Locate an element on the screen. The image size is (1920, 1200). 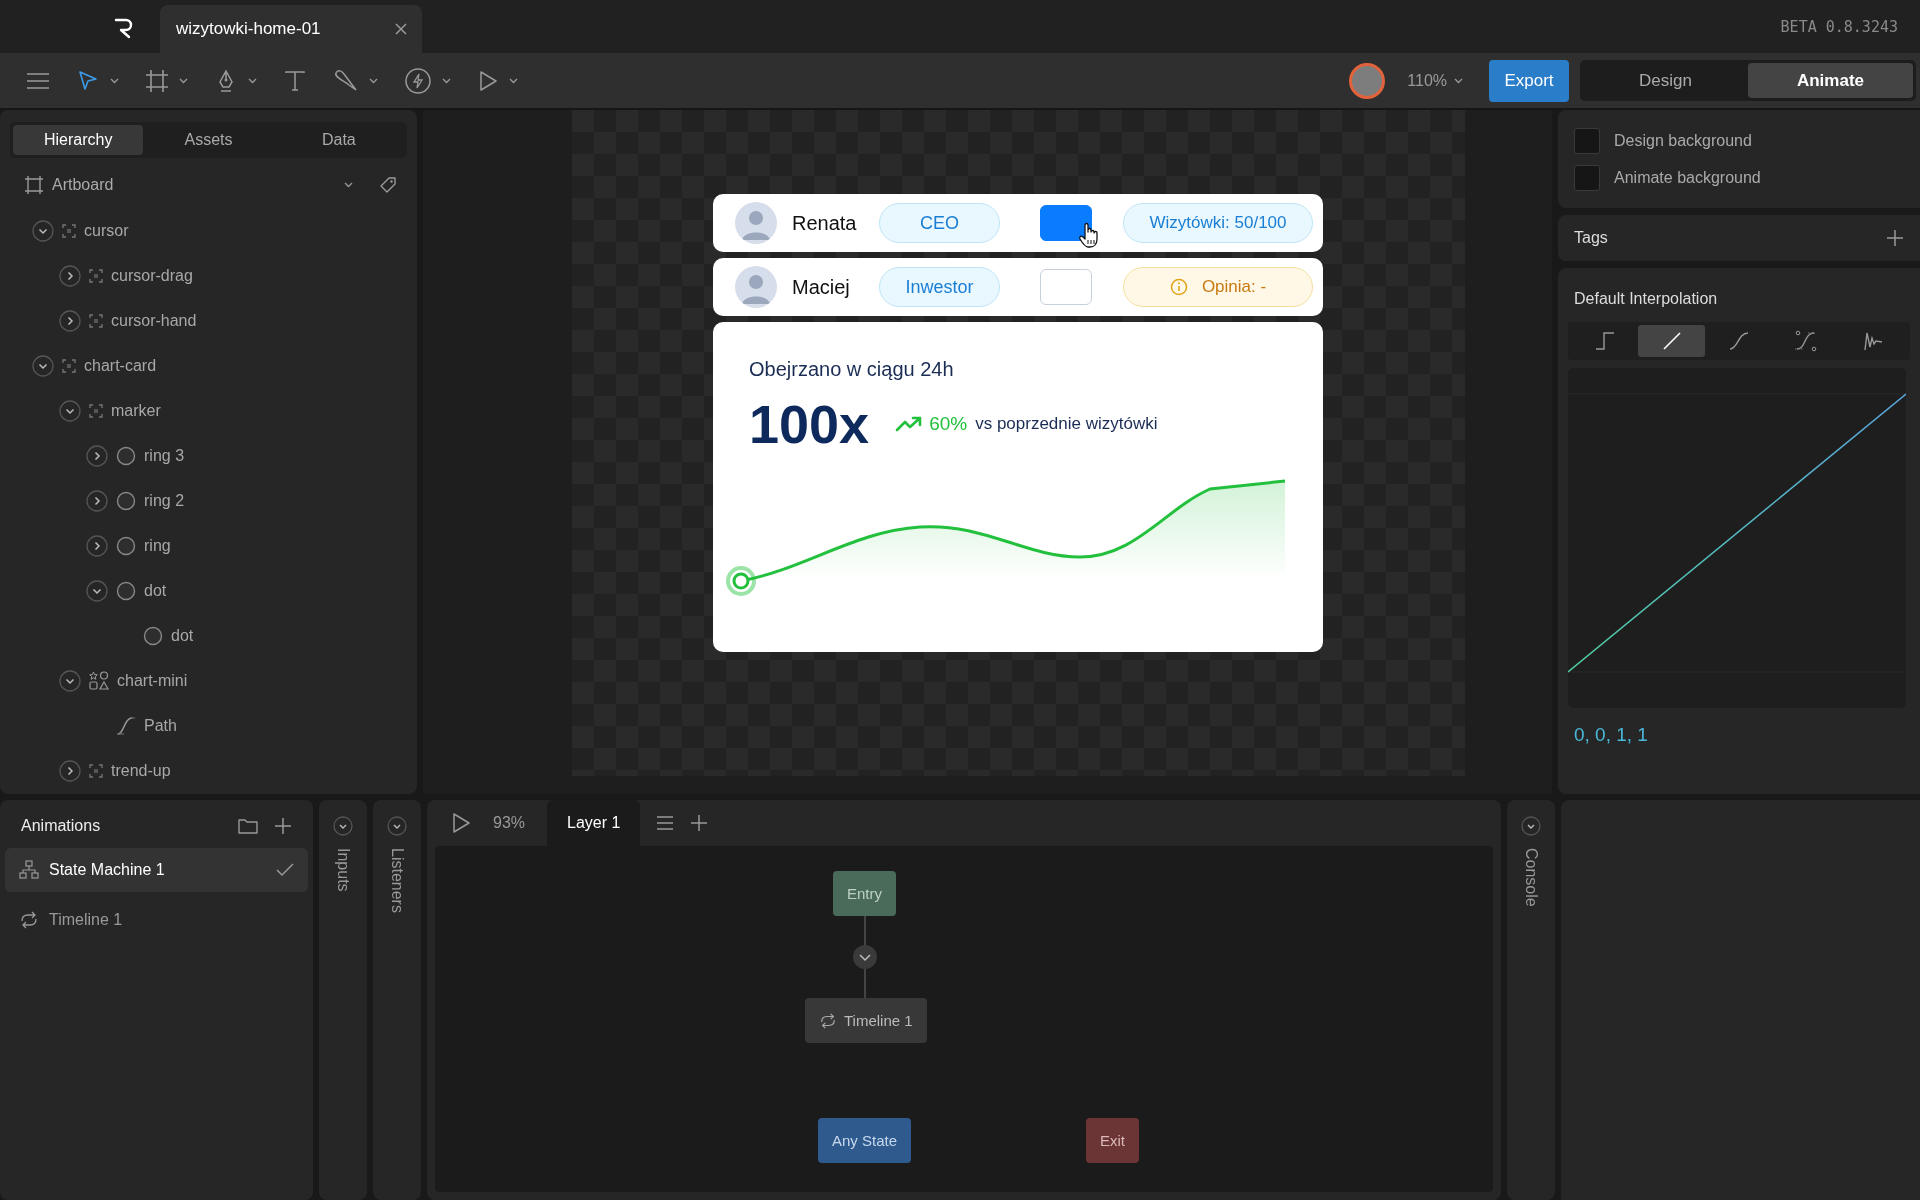
mode-tab: Design is located at coordinates (1665, 80).